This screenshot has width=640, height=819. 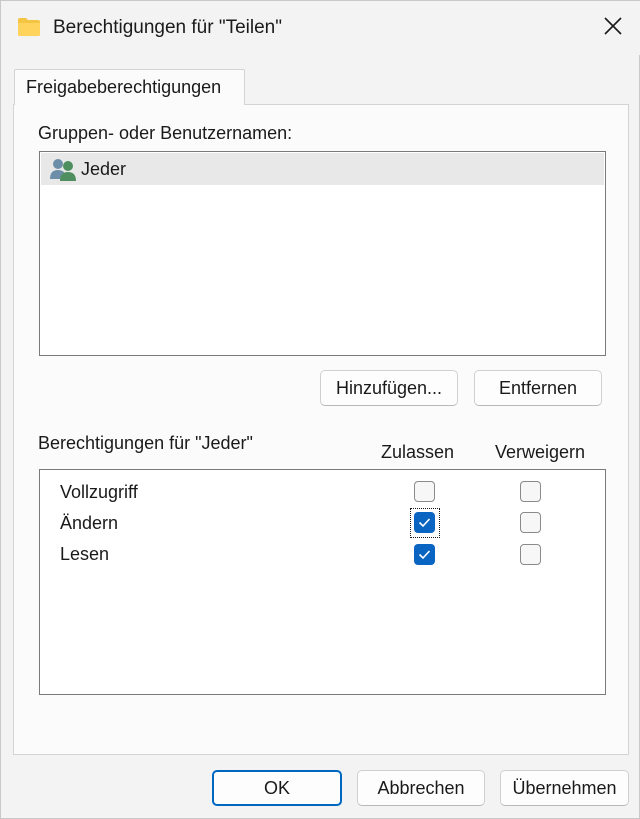 What do you see at coordinates (322, 169) in the screenshot?
I see `list-item: Jeder` at bounding box center [322, 169].